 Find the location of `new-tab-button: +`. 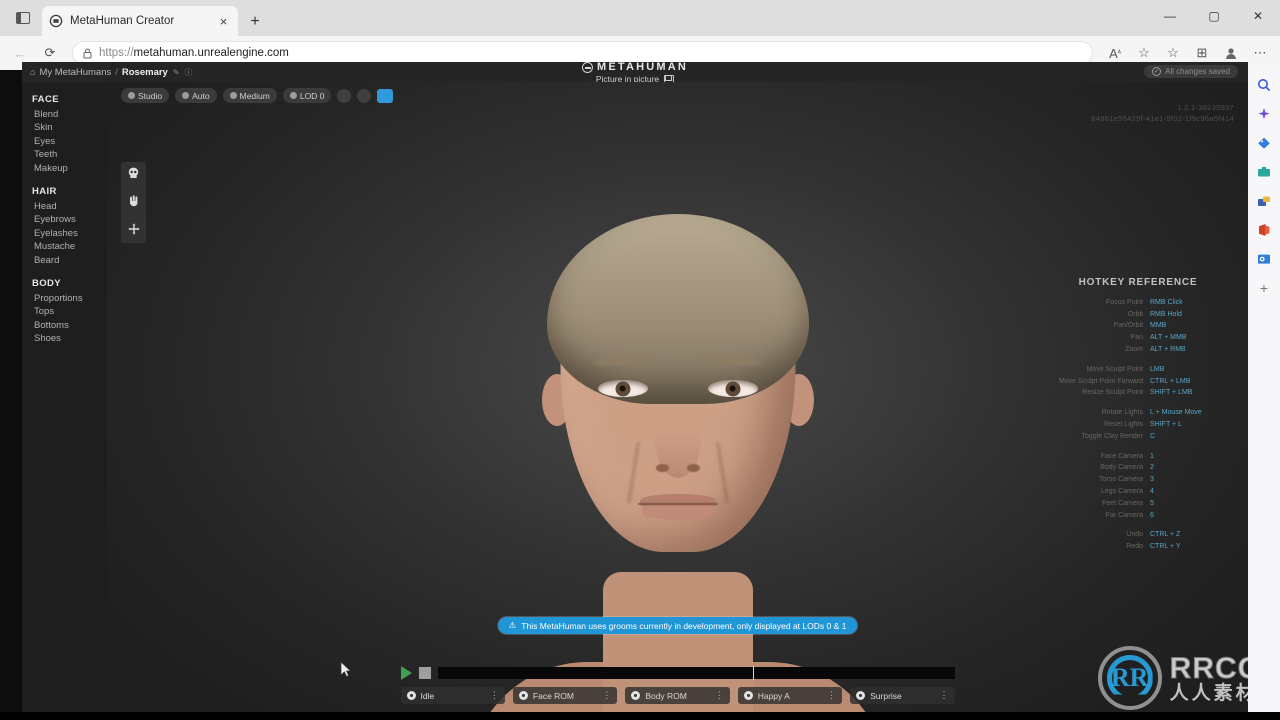

new-tab-button: + is located at coordinates (255, 22).